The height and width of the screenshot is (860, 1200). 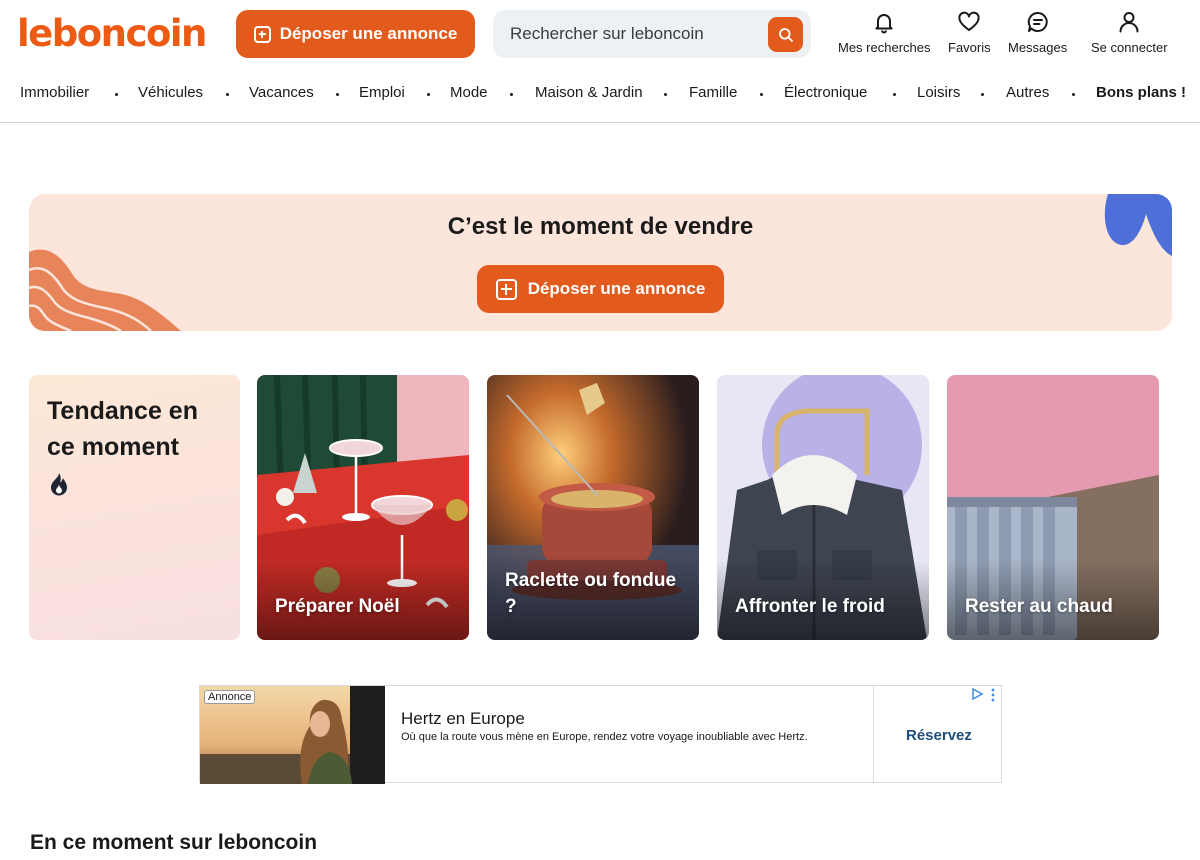 What do you see at coordinates (337, 606) in the screenshot?
I see `trend-tile-label: Préparer Noël` at bounding box center [337, 606].